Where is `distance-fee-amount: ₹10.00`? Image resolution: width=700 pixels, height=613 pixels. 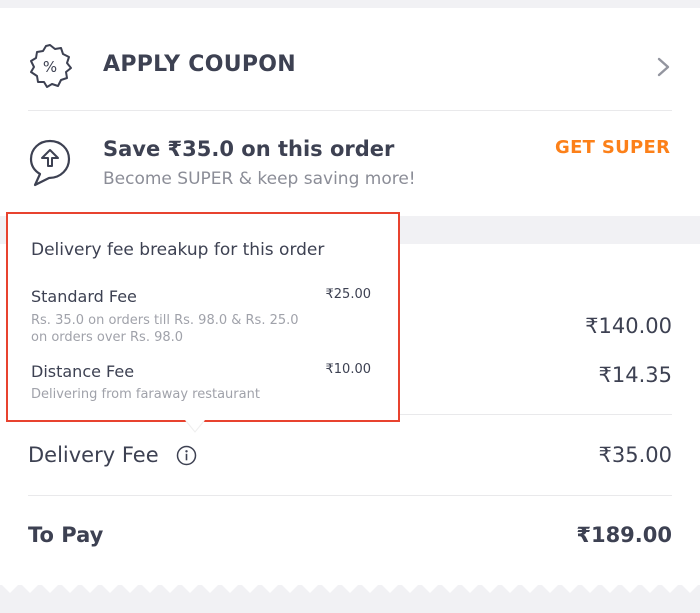
distance-fee-amount: ₹10.00 is located at coordinates (348, 369).